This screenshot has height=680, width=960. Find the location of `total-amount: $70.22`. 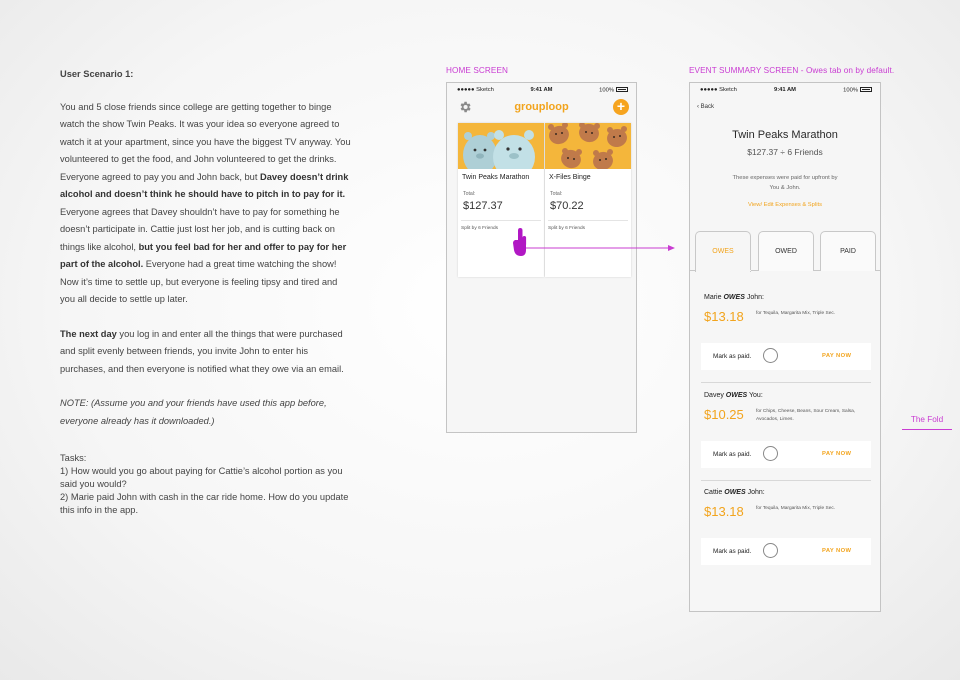

total-amount: $70.22 is located at coordinates (567, 206).